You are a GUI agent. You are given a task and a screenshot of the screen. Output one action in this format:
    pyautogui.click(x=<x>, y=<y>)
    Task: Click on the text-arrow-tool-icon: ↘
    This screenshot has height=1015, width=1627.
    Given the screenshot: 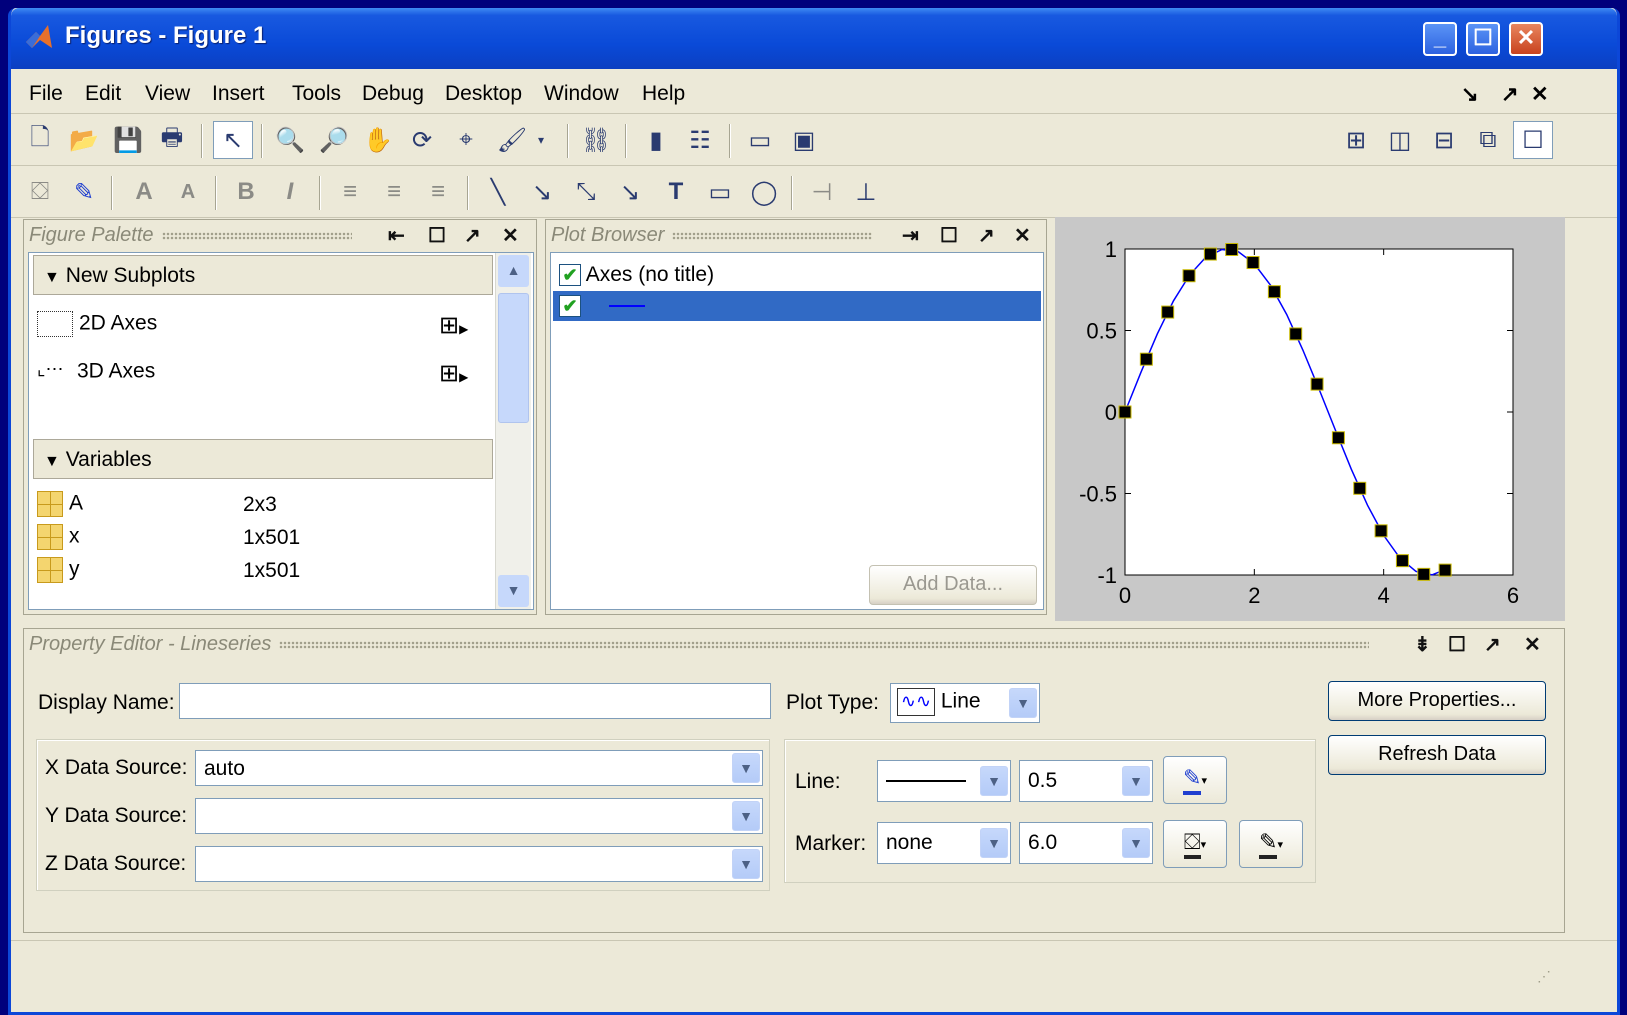 What is the action you would take?
    pyautogui.click(x=630, y=192)
    